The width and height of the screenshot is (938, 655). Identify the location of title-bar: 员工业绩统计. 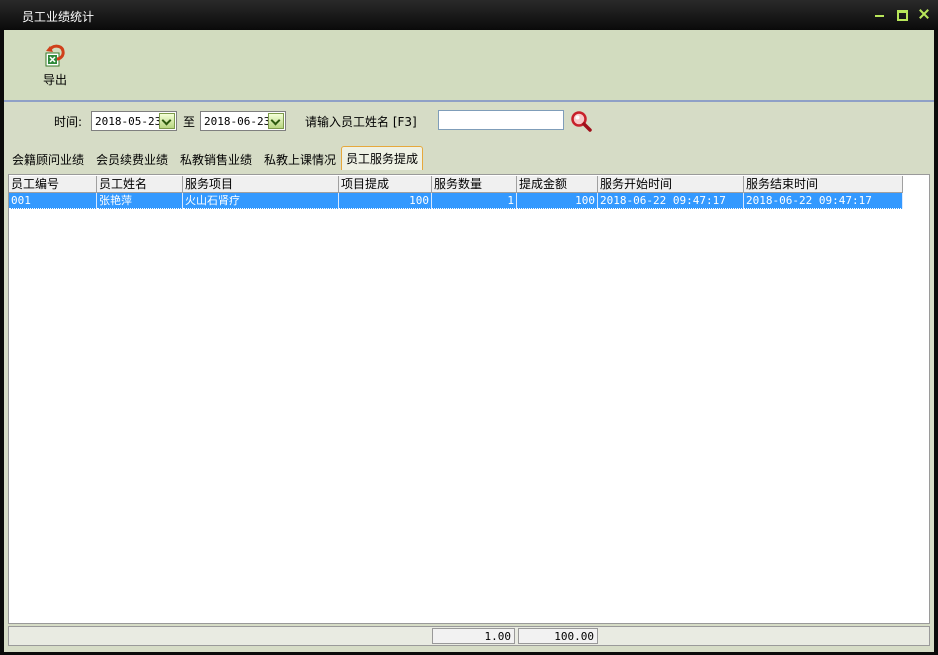
(469, 15).